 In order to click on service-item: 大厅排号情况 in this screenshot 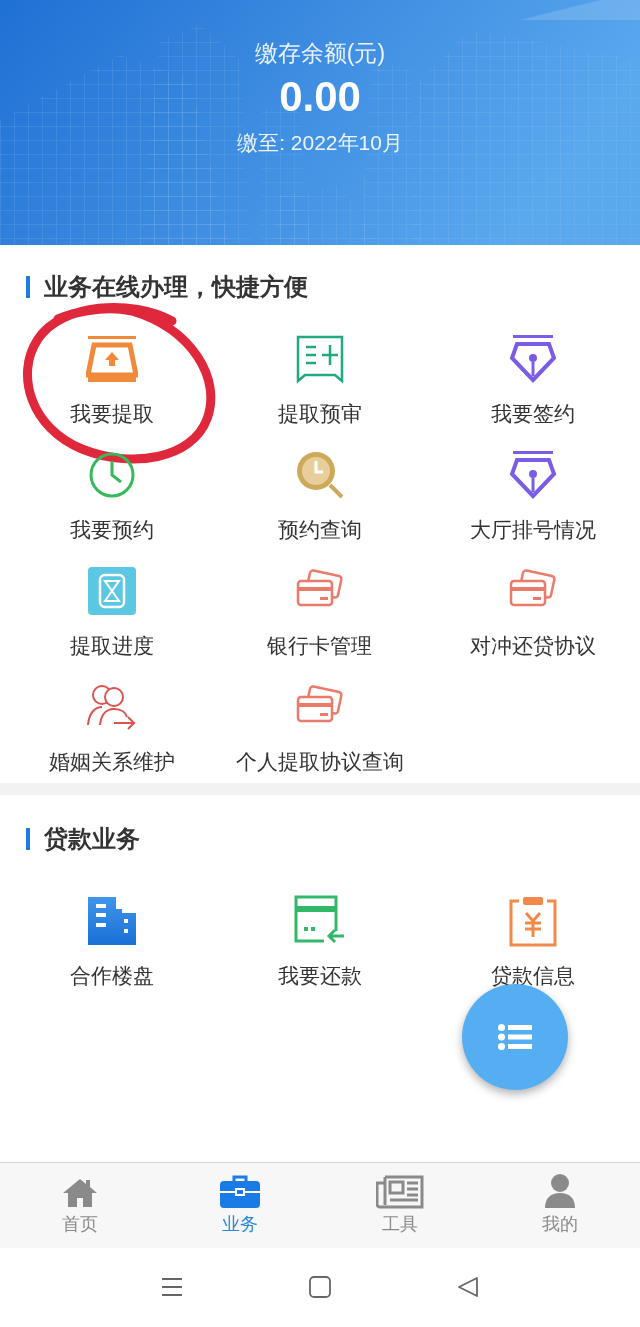, I will do `click(533, 501)`.